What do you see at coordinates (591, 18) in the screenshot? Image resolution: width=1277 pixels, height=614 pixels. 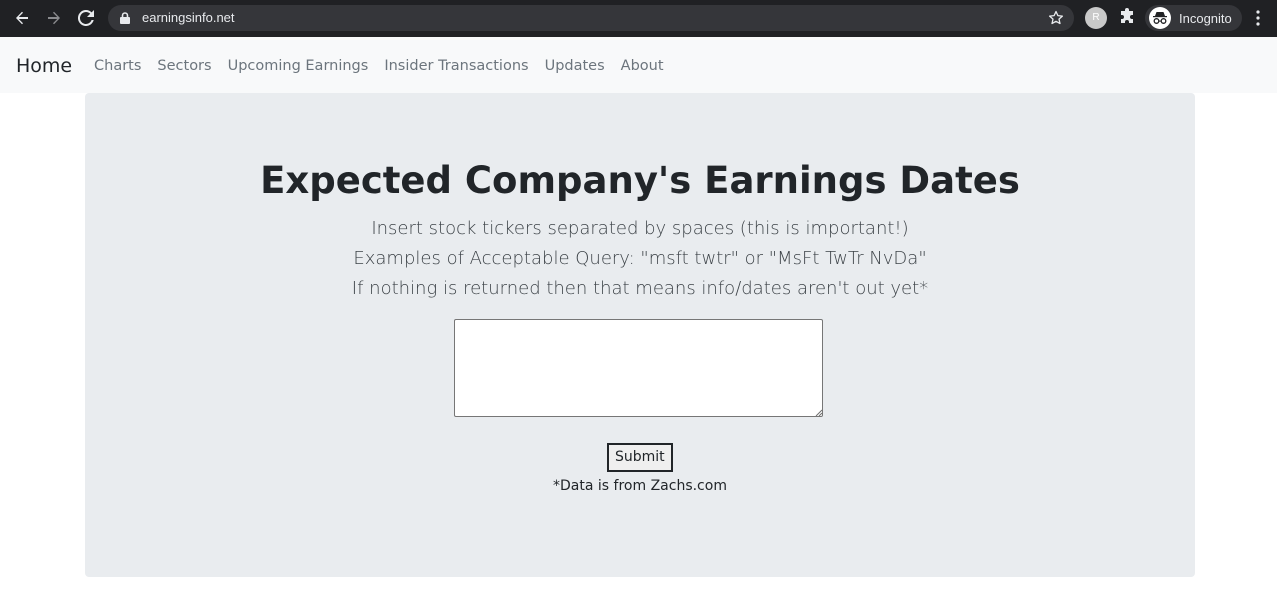 I see `address-bar: earningsinfo.net` at bounding box center [591, 18].